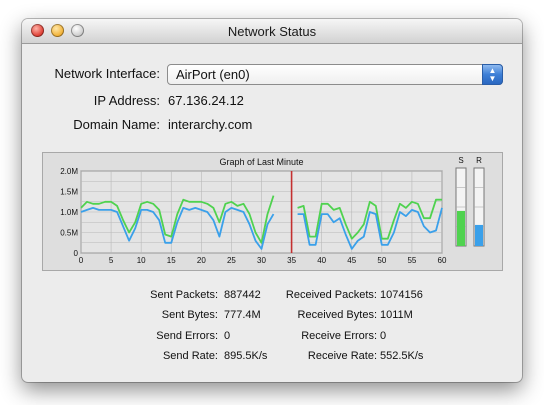  I want to click on x-tick-label: 50, so click(381, 260).